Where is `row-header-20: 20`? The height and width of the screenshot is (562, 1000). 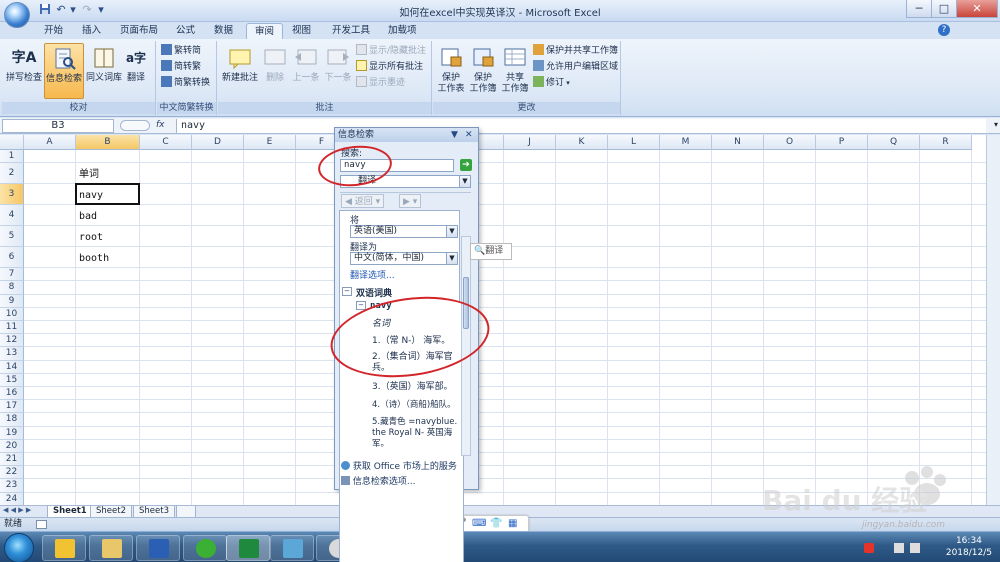 row-header-20: 20 is located at coordinates (12, 446).